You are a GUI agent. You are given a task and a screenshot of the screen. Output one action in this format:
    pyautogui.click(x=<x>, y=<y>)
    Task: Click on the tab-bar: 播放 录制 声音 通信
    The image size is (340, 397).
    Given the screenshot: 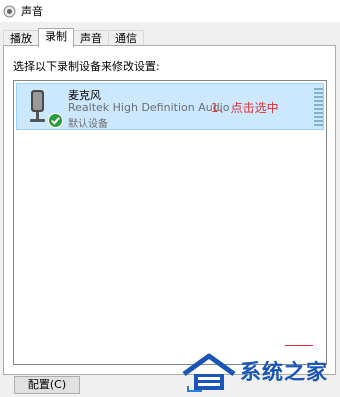 What is the action you would take?
    pyautogui.click(x=73, y=37)
    